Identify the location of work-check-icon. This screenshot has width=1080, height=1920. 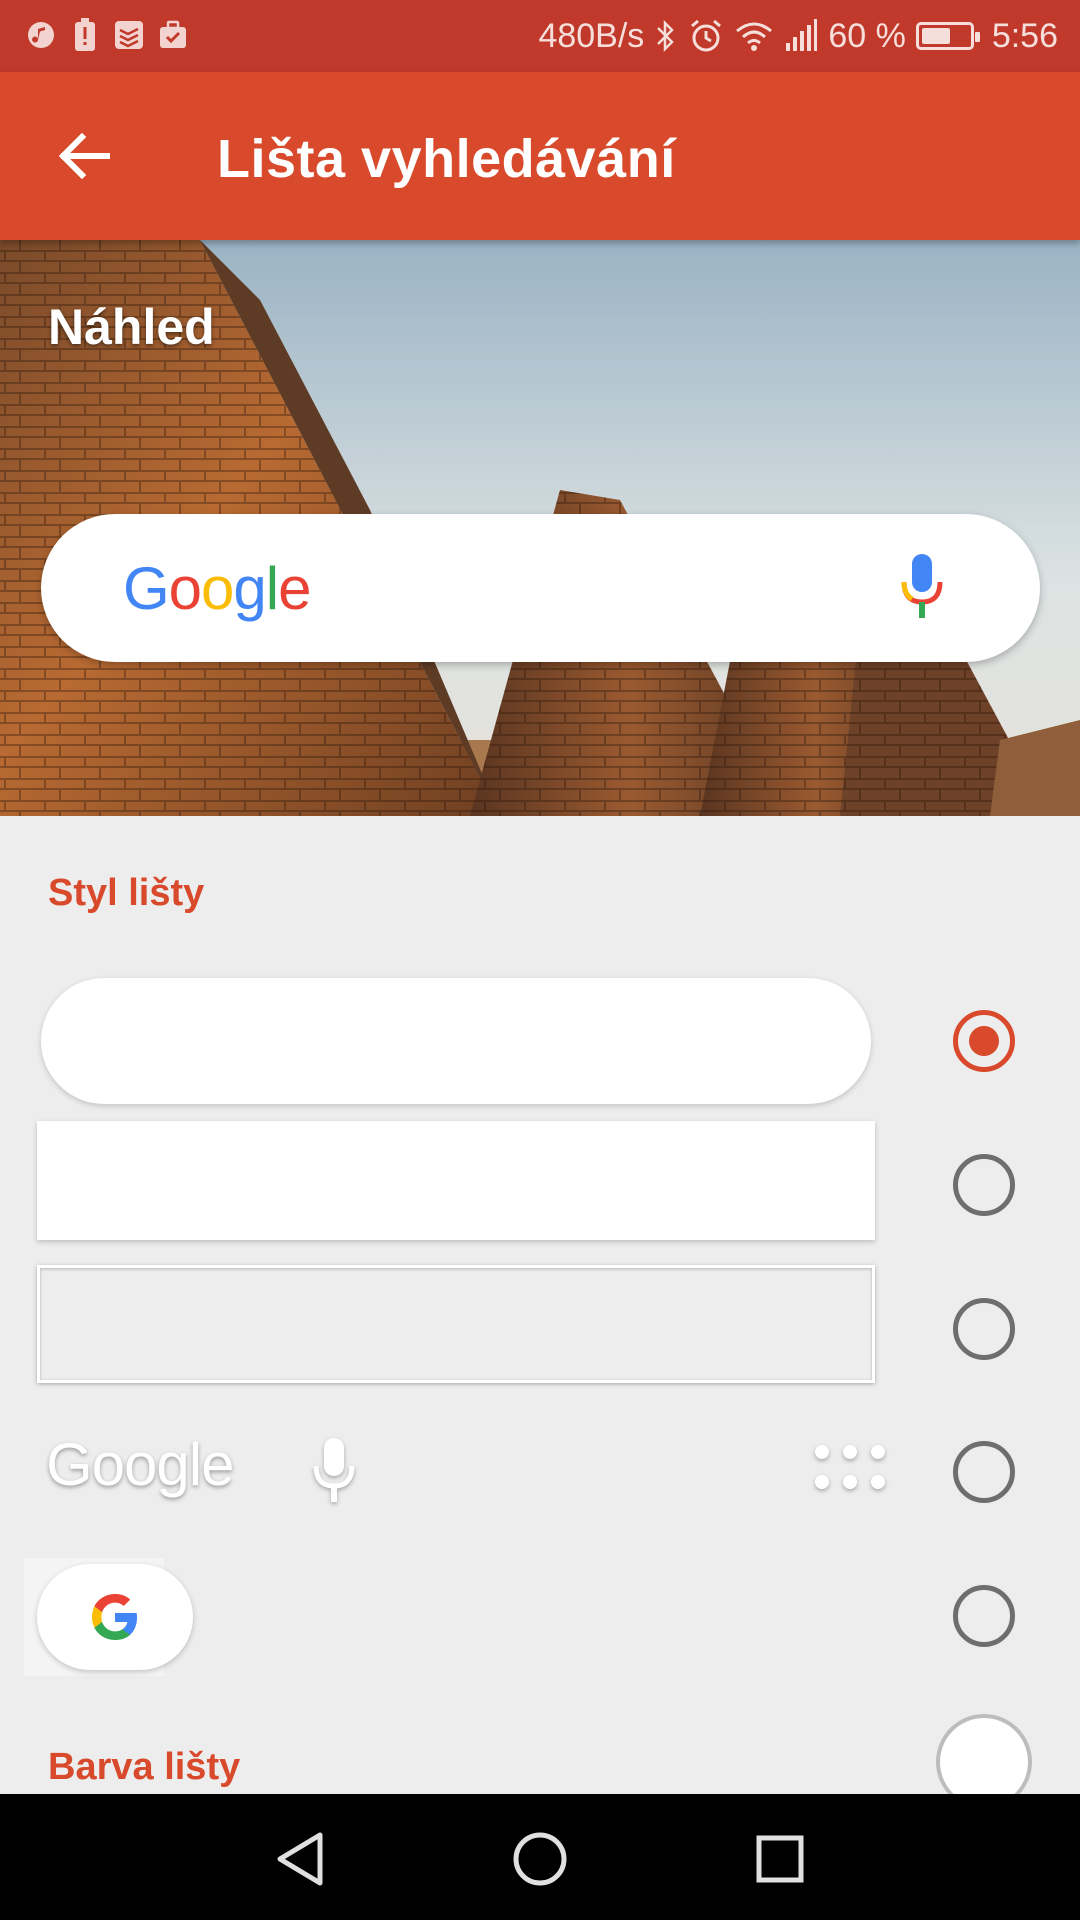
(173, 35).